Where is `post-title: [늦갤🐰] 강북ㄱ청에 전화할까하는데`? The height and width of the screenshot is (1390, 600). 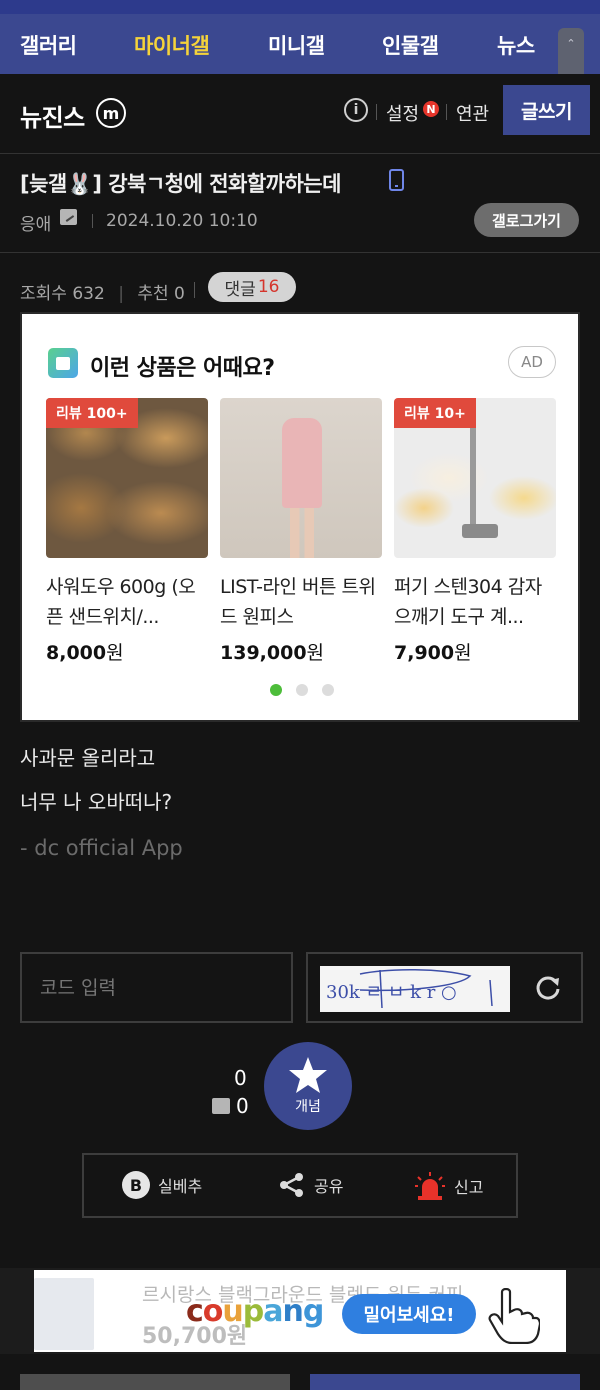
post-title: [늦갤🐰] 강북ㄱ청에 전화할까하는데 is located at coordinates (180, 184).